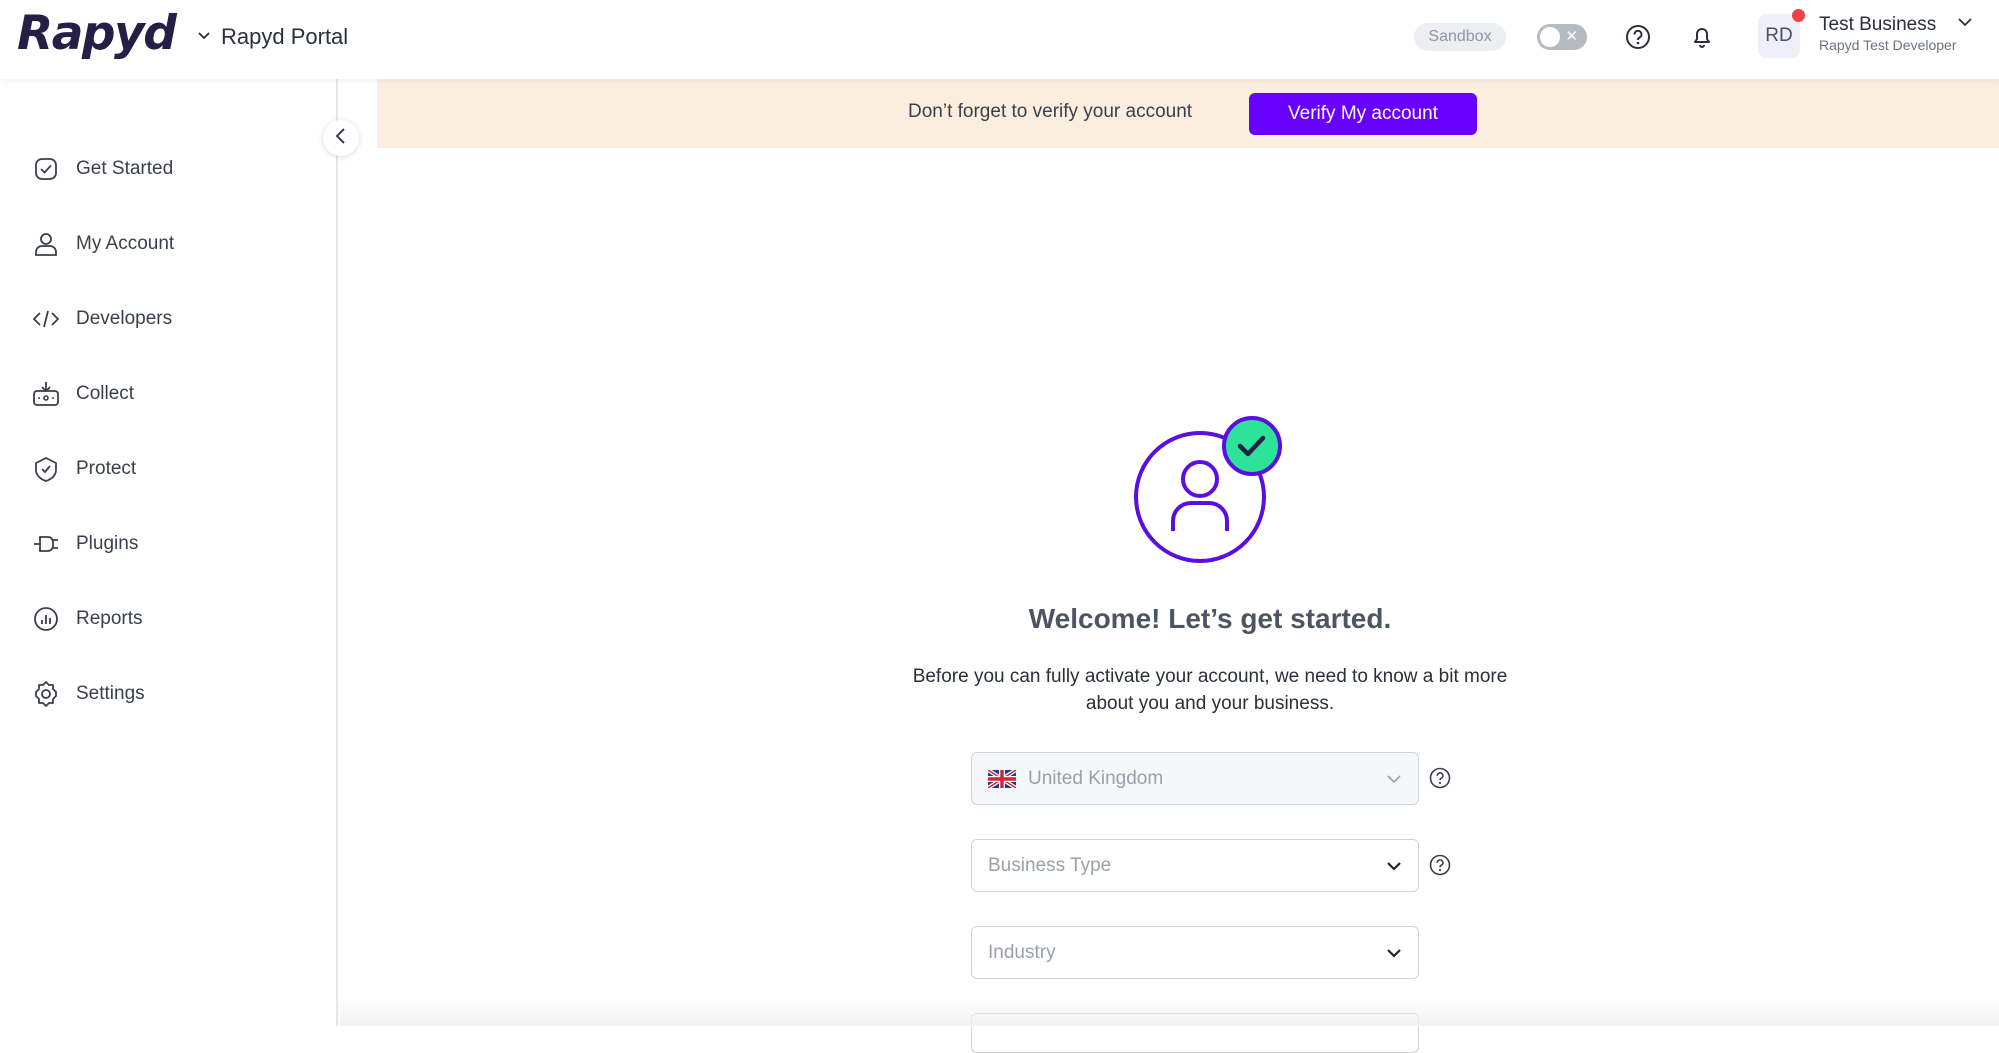  What do you see at coordinates (46, 394) in the screenshot?
I see `collect-icon` at bounding box center [46, 394].